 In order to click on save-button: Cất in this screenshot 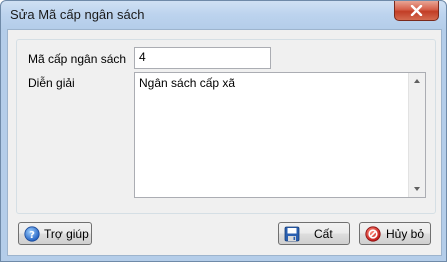, I will do `click(314, 233)`.